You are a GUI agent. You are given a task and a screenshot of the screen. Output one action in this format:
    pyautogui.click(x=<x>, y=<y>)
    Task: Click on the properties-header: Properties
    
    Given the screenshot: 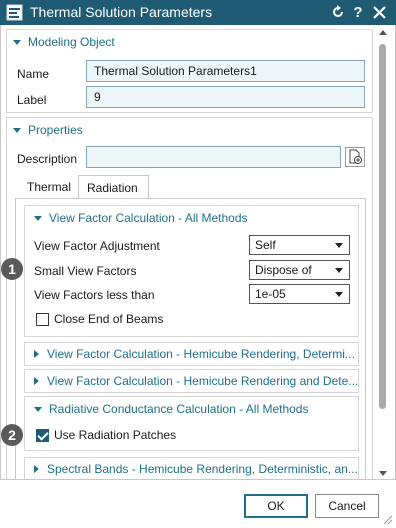 What is the action you would take?
    pyautogui.click(x=48, y=130)
    